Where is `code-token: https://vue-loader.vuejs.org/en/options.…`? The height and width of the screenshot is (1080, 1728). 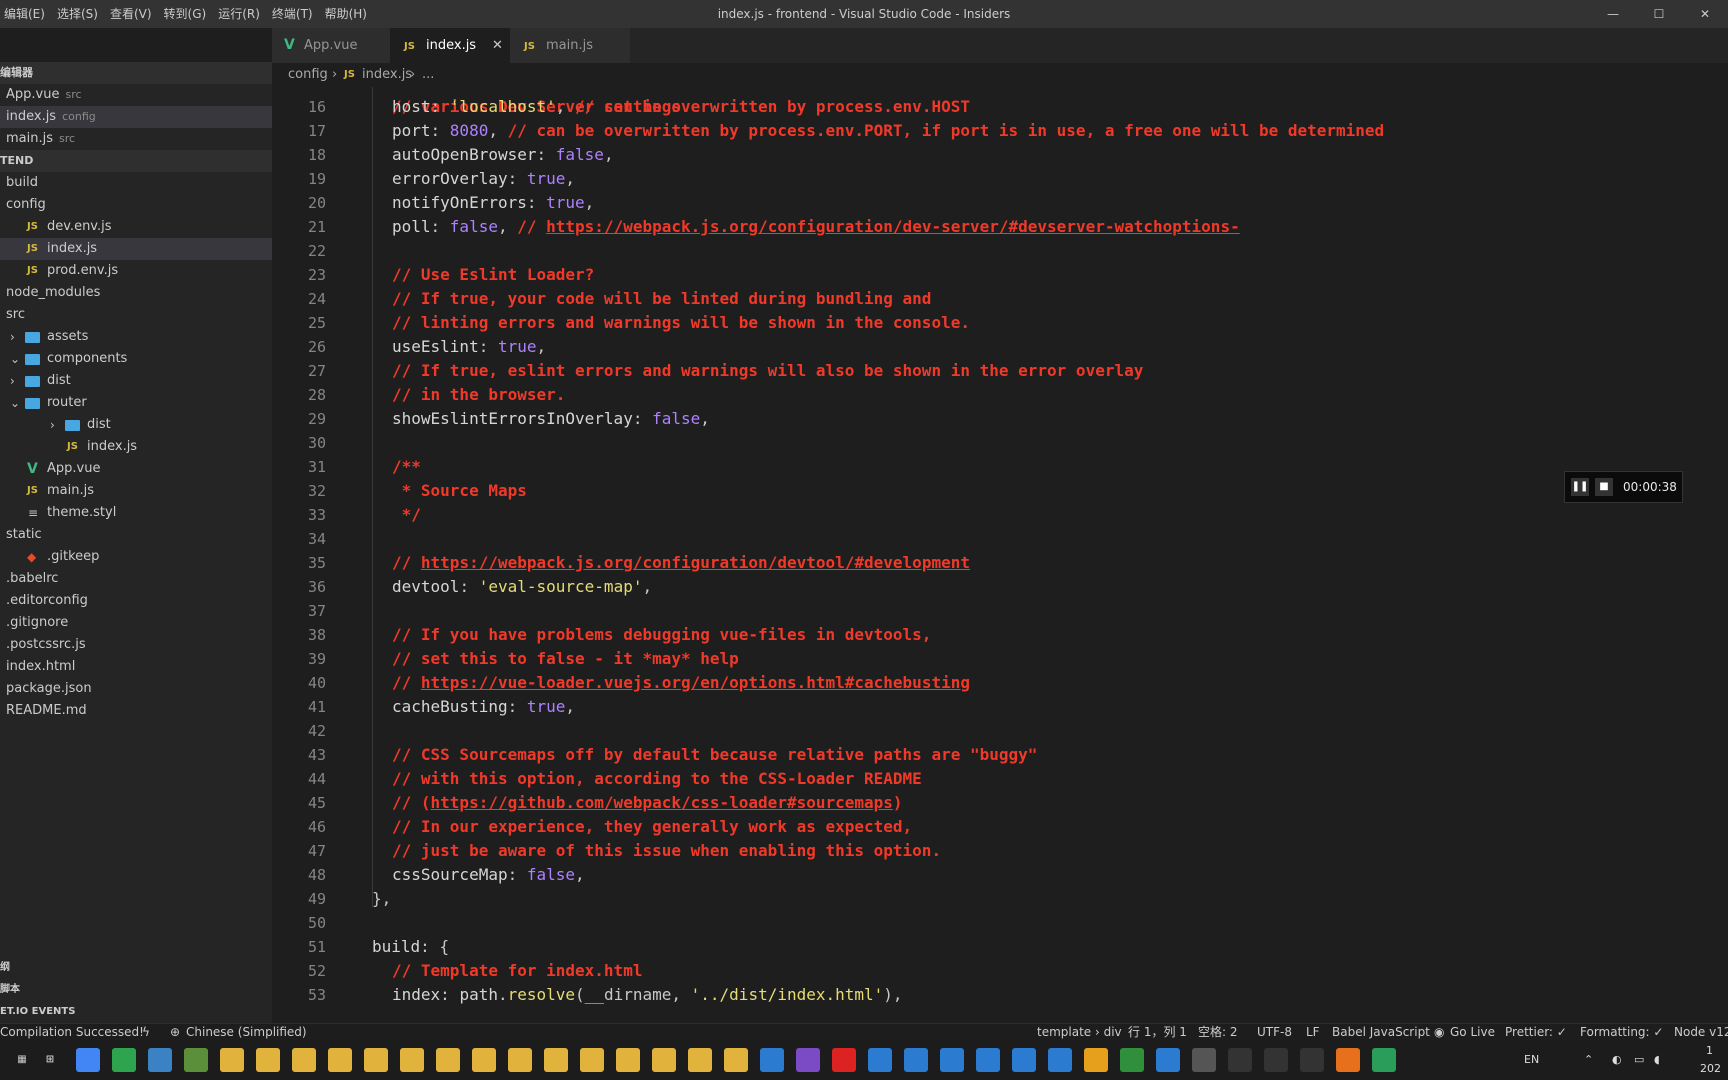 code-token: https://vue-loader.vuejs.org/en/options.… is located at coordinates (695, 682).